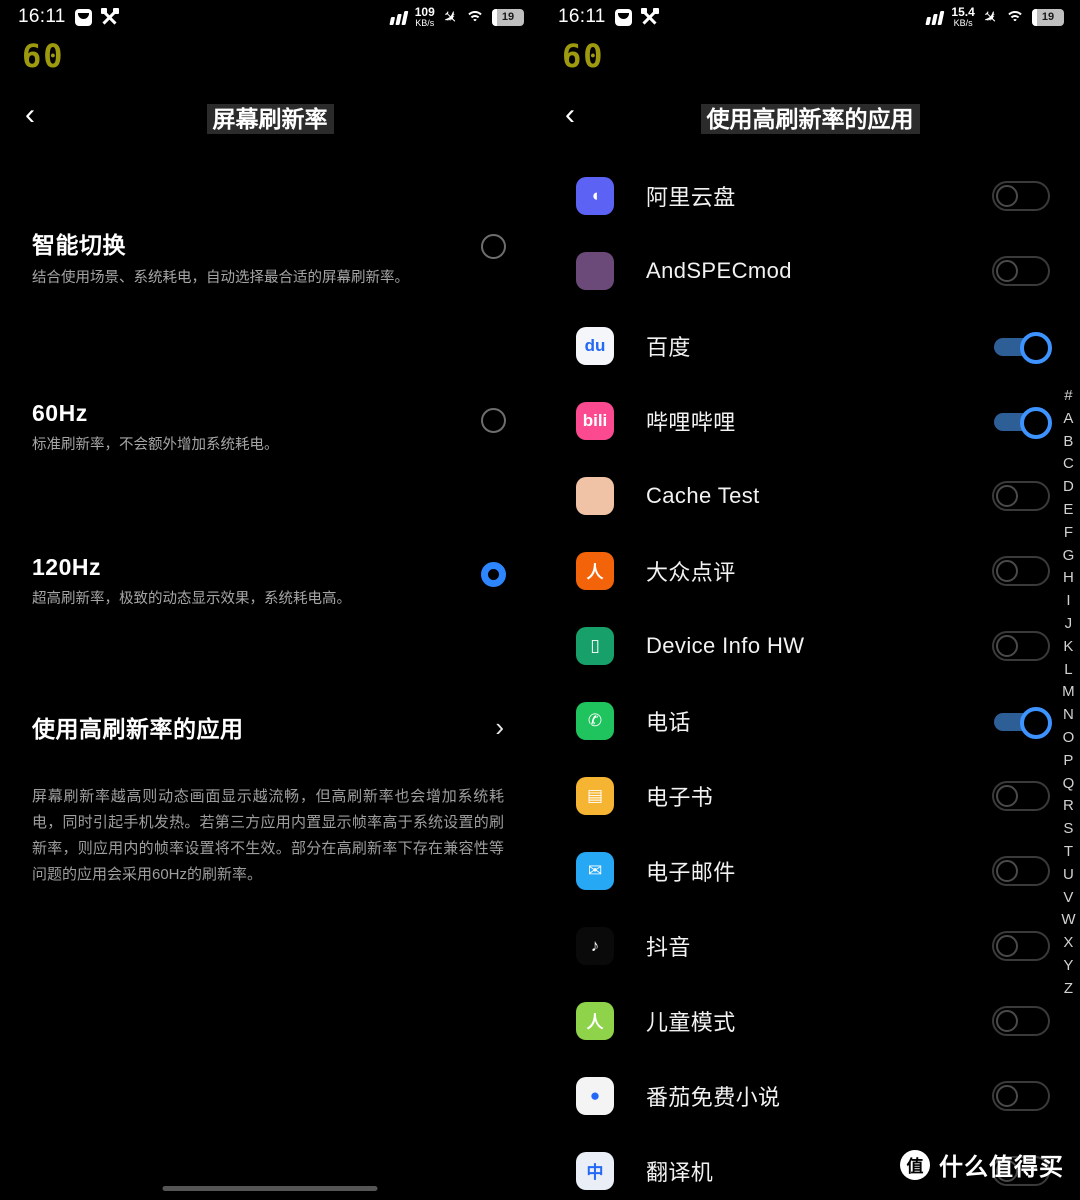  Describe the element at coordinates (66, 566) in the screenshot. I see `option-title: 120Hz` at that location.